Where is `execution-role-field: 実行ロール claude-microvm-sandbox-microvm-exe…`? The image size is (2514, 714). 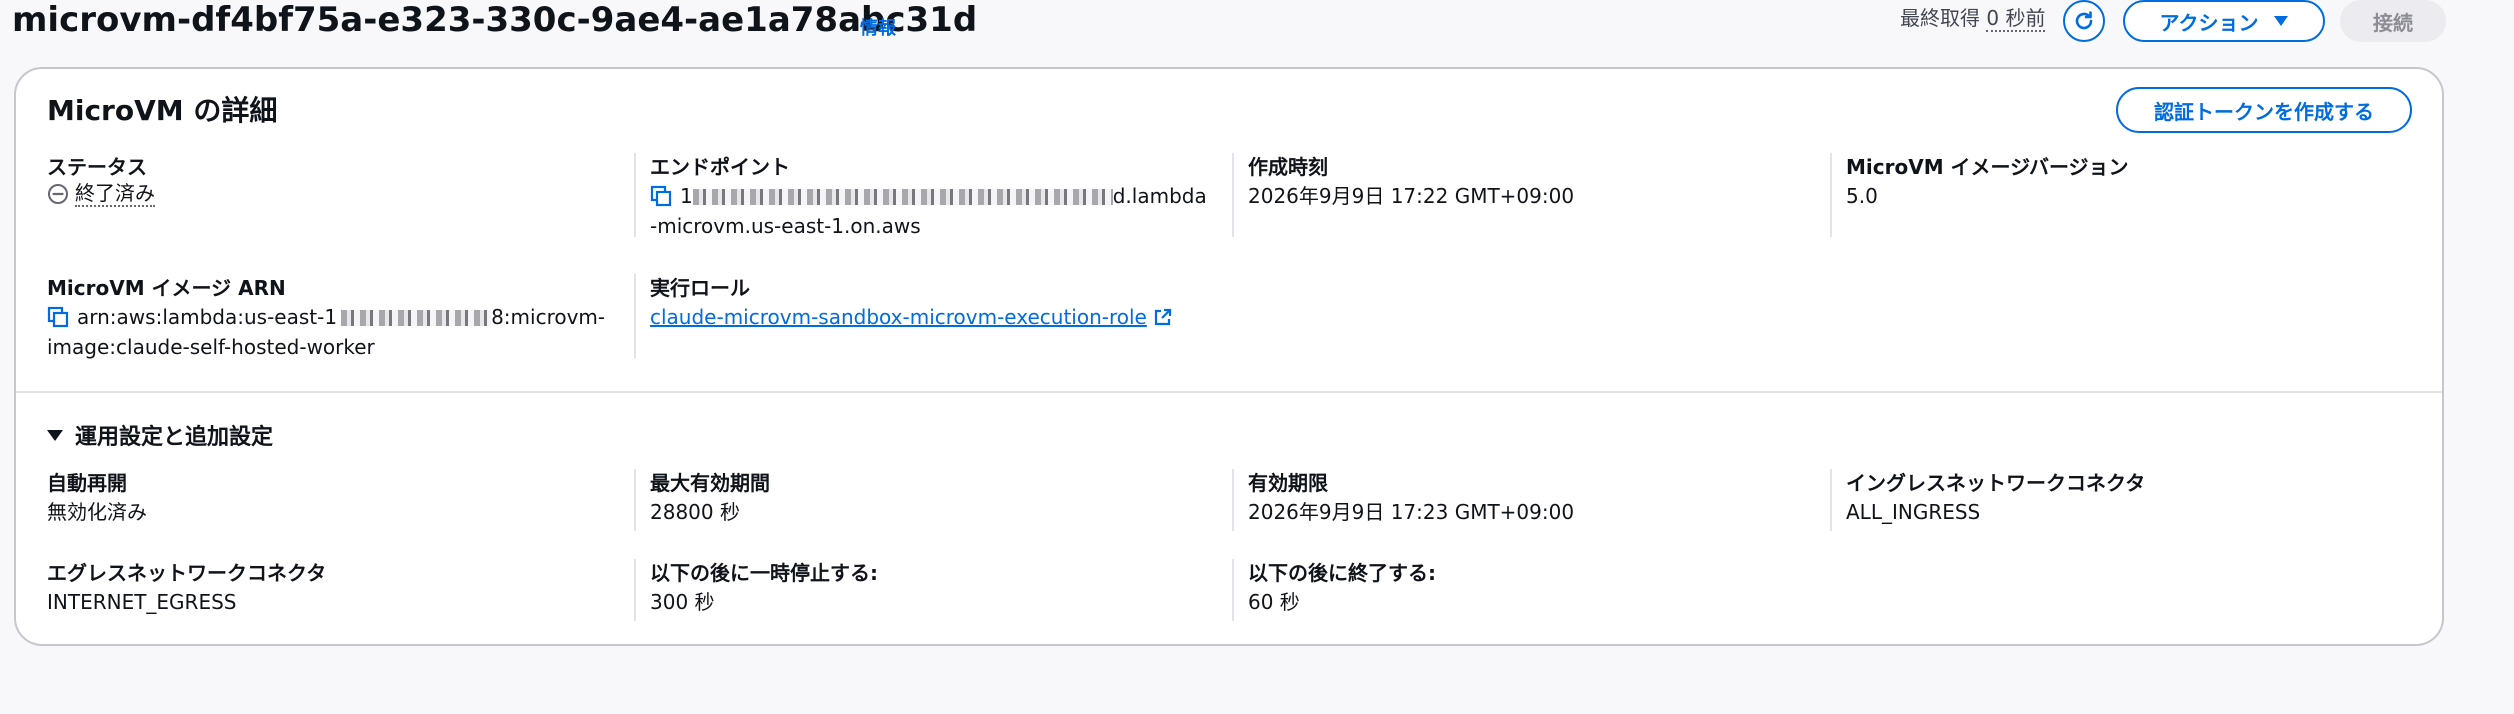
execution-role-field: 実行ロール claude-microvm-sandbox-microvm-exe… is located at coordinates (922, 316).